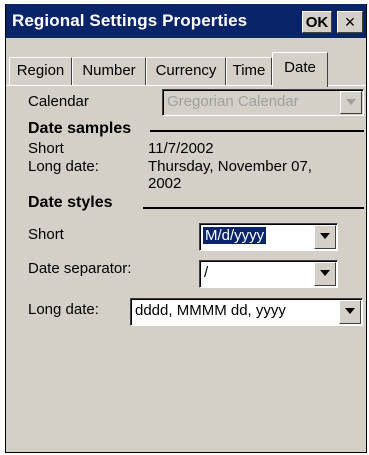  Describe the element at coordinates (63, 309) in the screenshot. I see `style-long-label: Long date:` at that location.